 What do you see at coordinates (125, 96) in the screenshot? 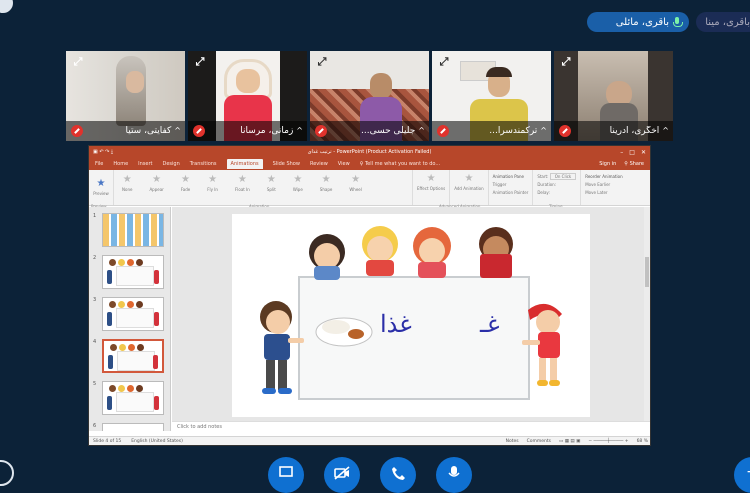
I see `video-tile: ⤢ ^کفایتی، ستیا` at bounding box center [125, 96].